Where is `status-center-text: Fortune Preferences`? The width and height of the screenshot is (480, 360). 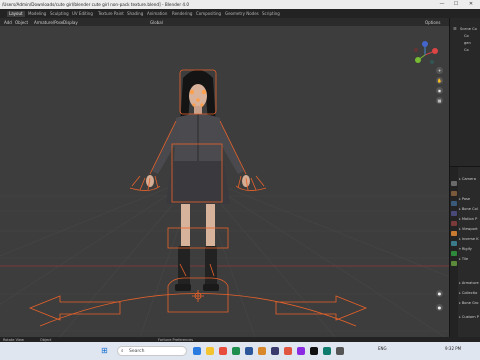 status-center-text: Fortune Preferences is located at coordinates (176, 339).